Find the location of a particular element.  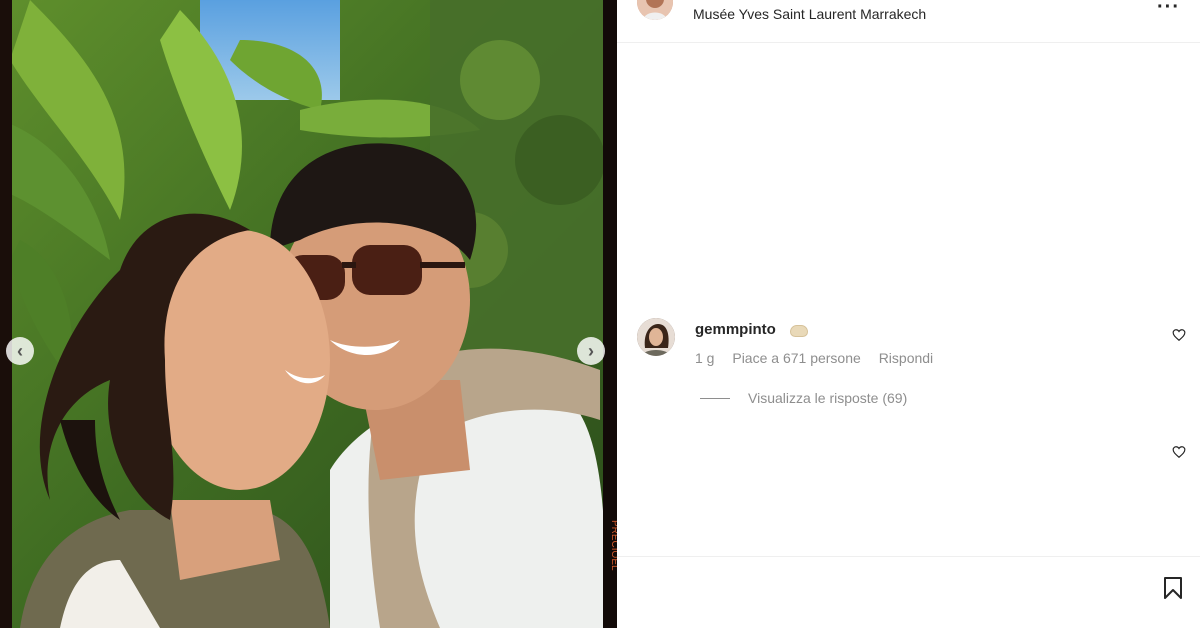

replies-divider is located at coordinates (715, 398).